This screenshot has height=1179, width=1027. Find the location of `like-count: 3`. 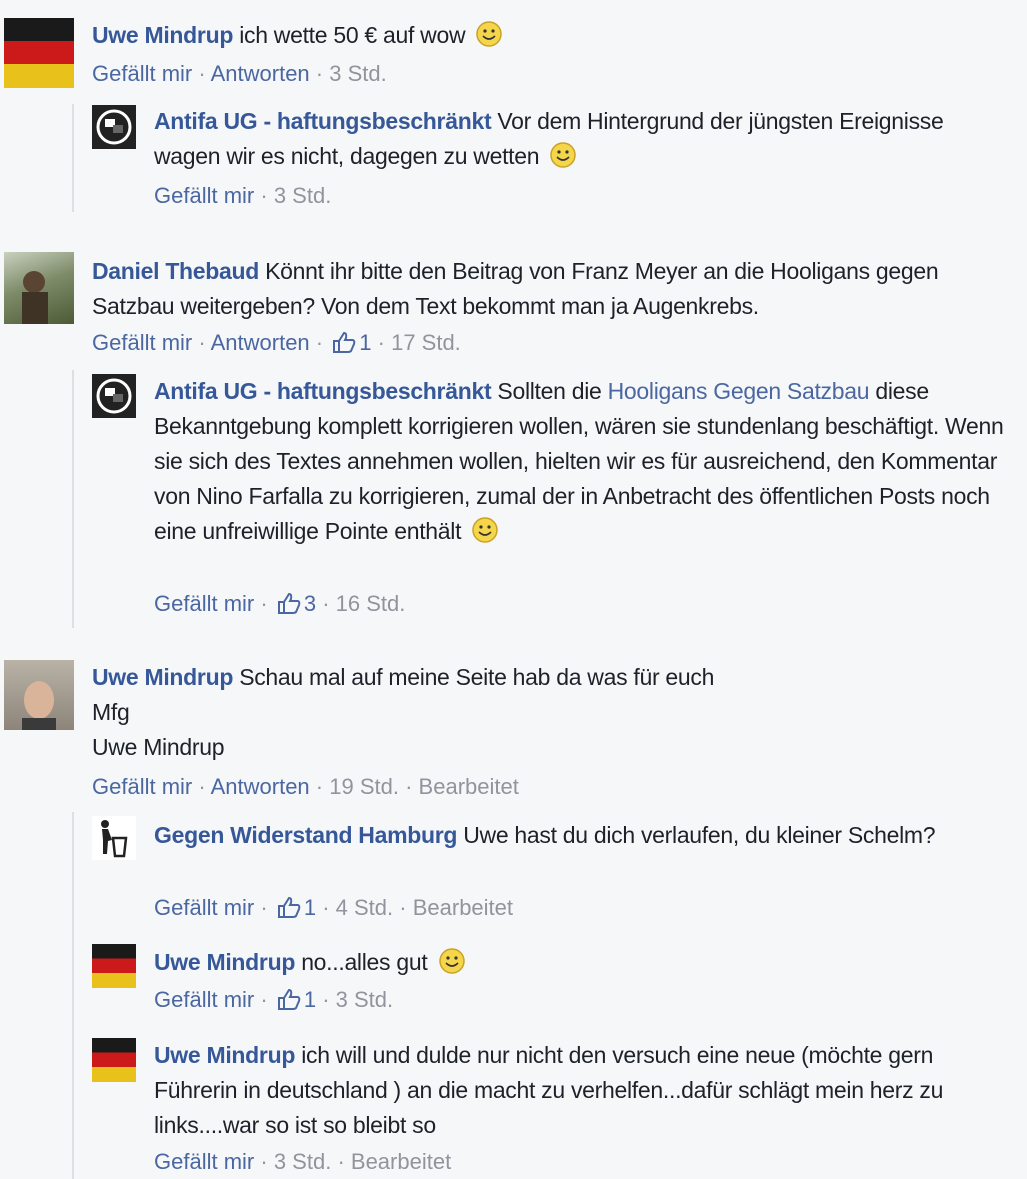

like-count: 3 is located at coordinates (310, 603).